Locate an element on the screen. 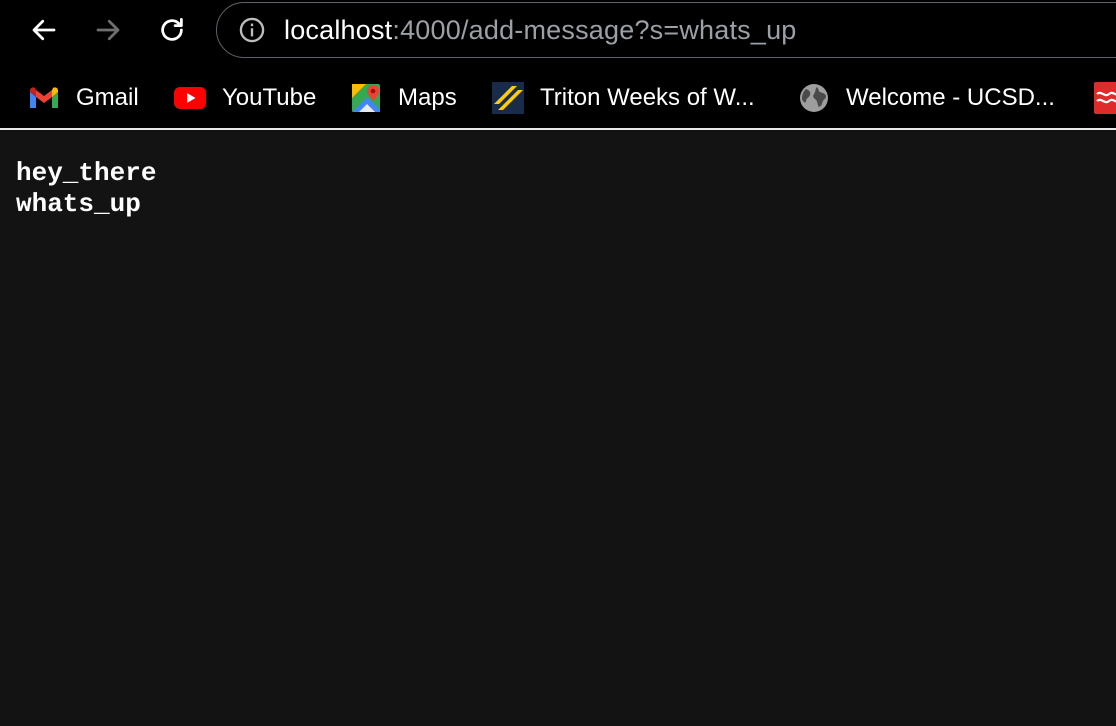  forward-arrow-icon is located at coordinates (108, 30).